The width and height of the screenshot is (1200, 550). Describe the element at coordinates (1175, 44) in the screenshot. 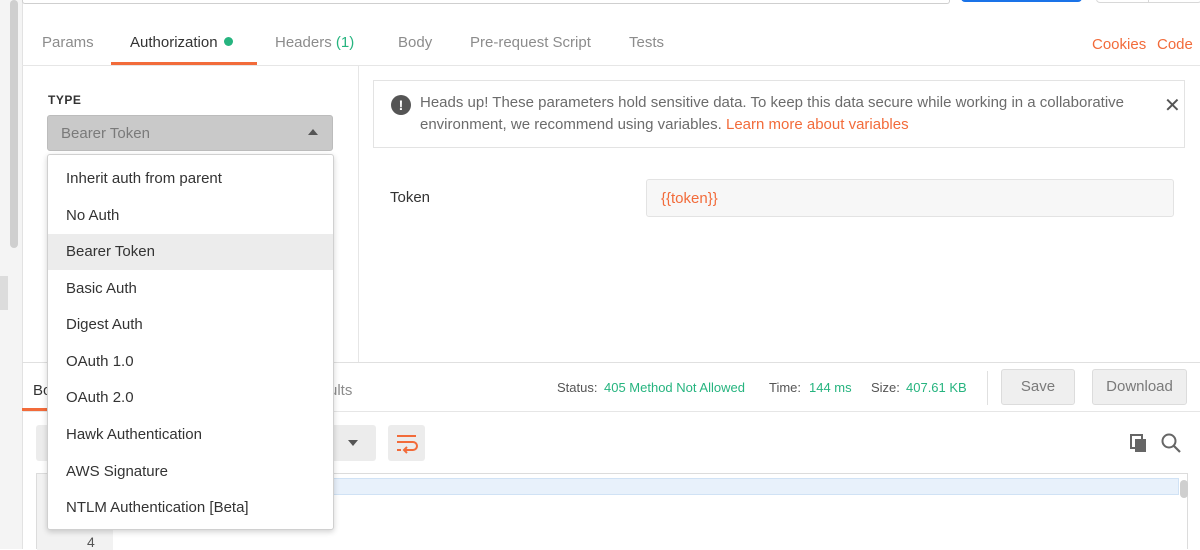

I see `code-link: Code` at that location.